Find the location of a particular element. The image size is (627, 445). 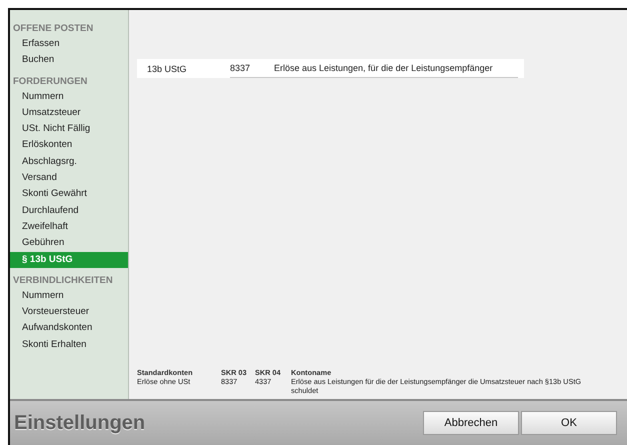

account-number: 8337 is located at coordinates (241, 68).